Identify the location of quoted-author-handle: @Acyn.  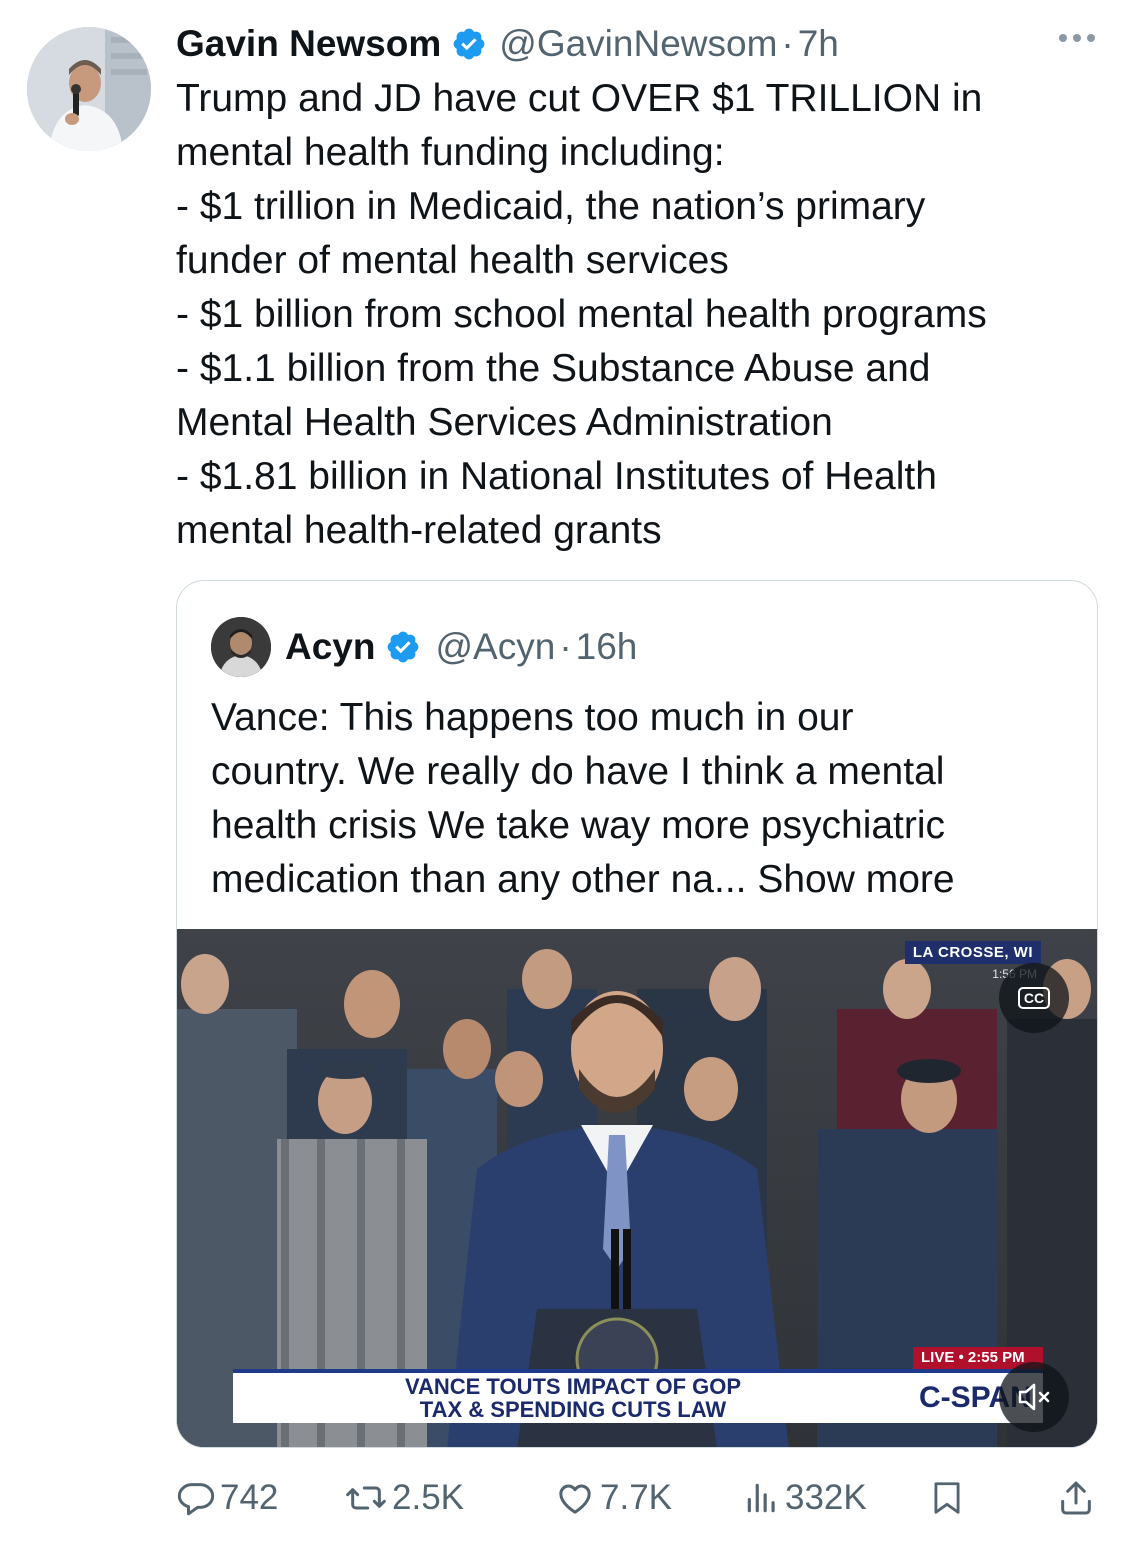
(495, 647).